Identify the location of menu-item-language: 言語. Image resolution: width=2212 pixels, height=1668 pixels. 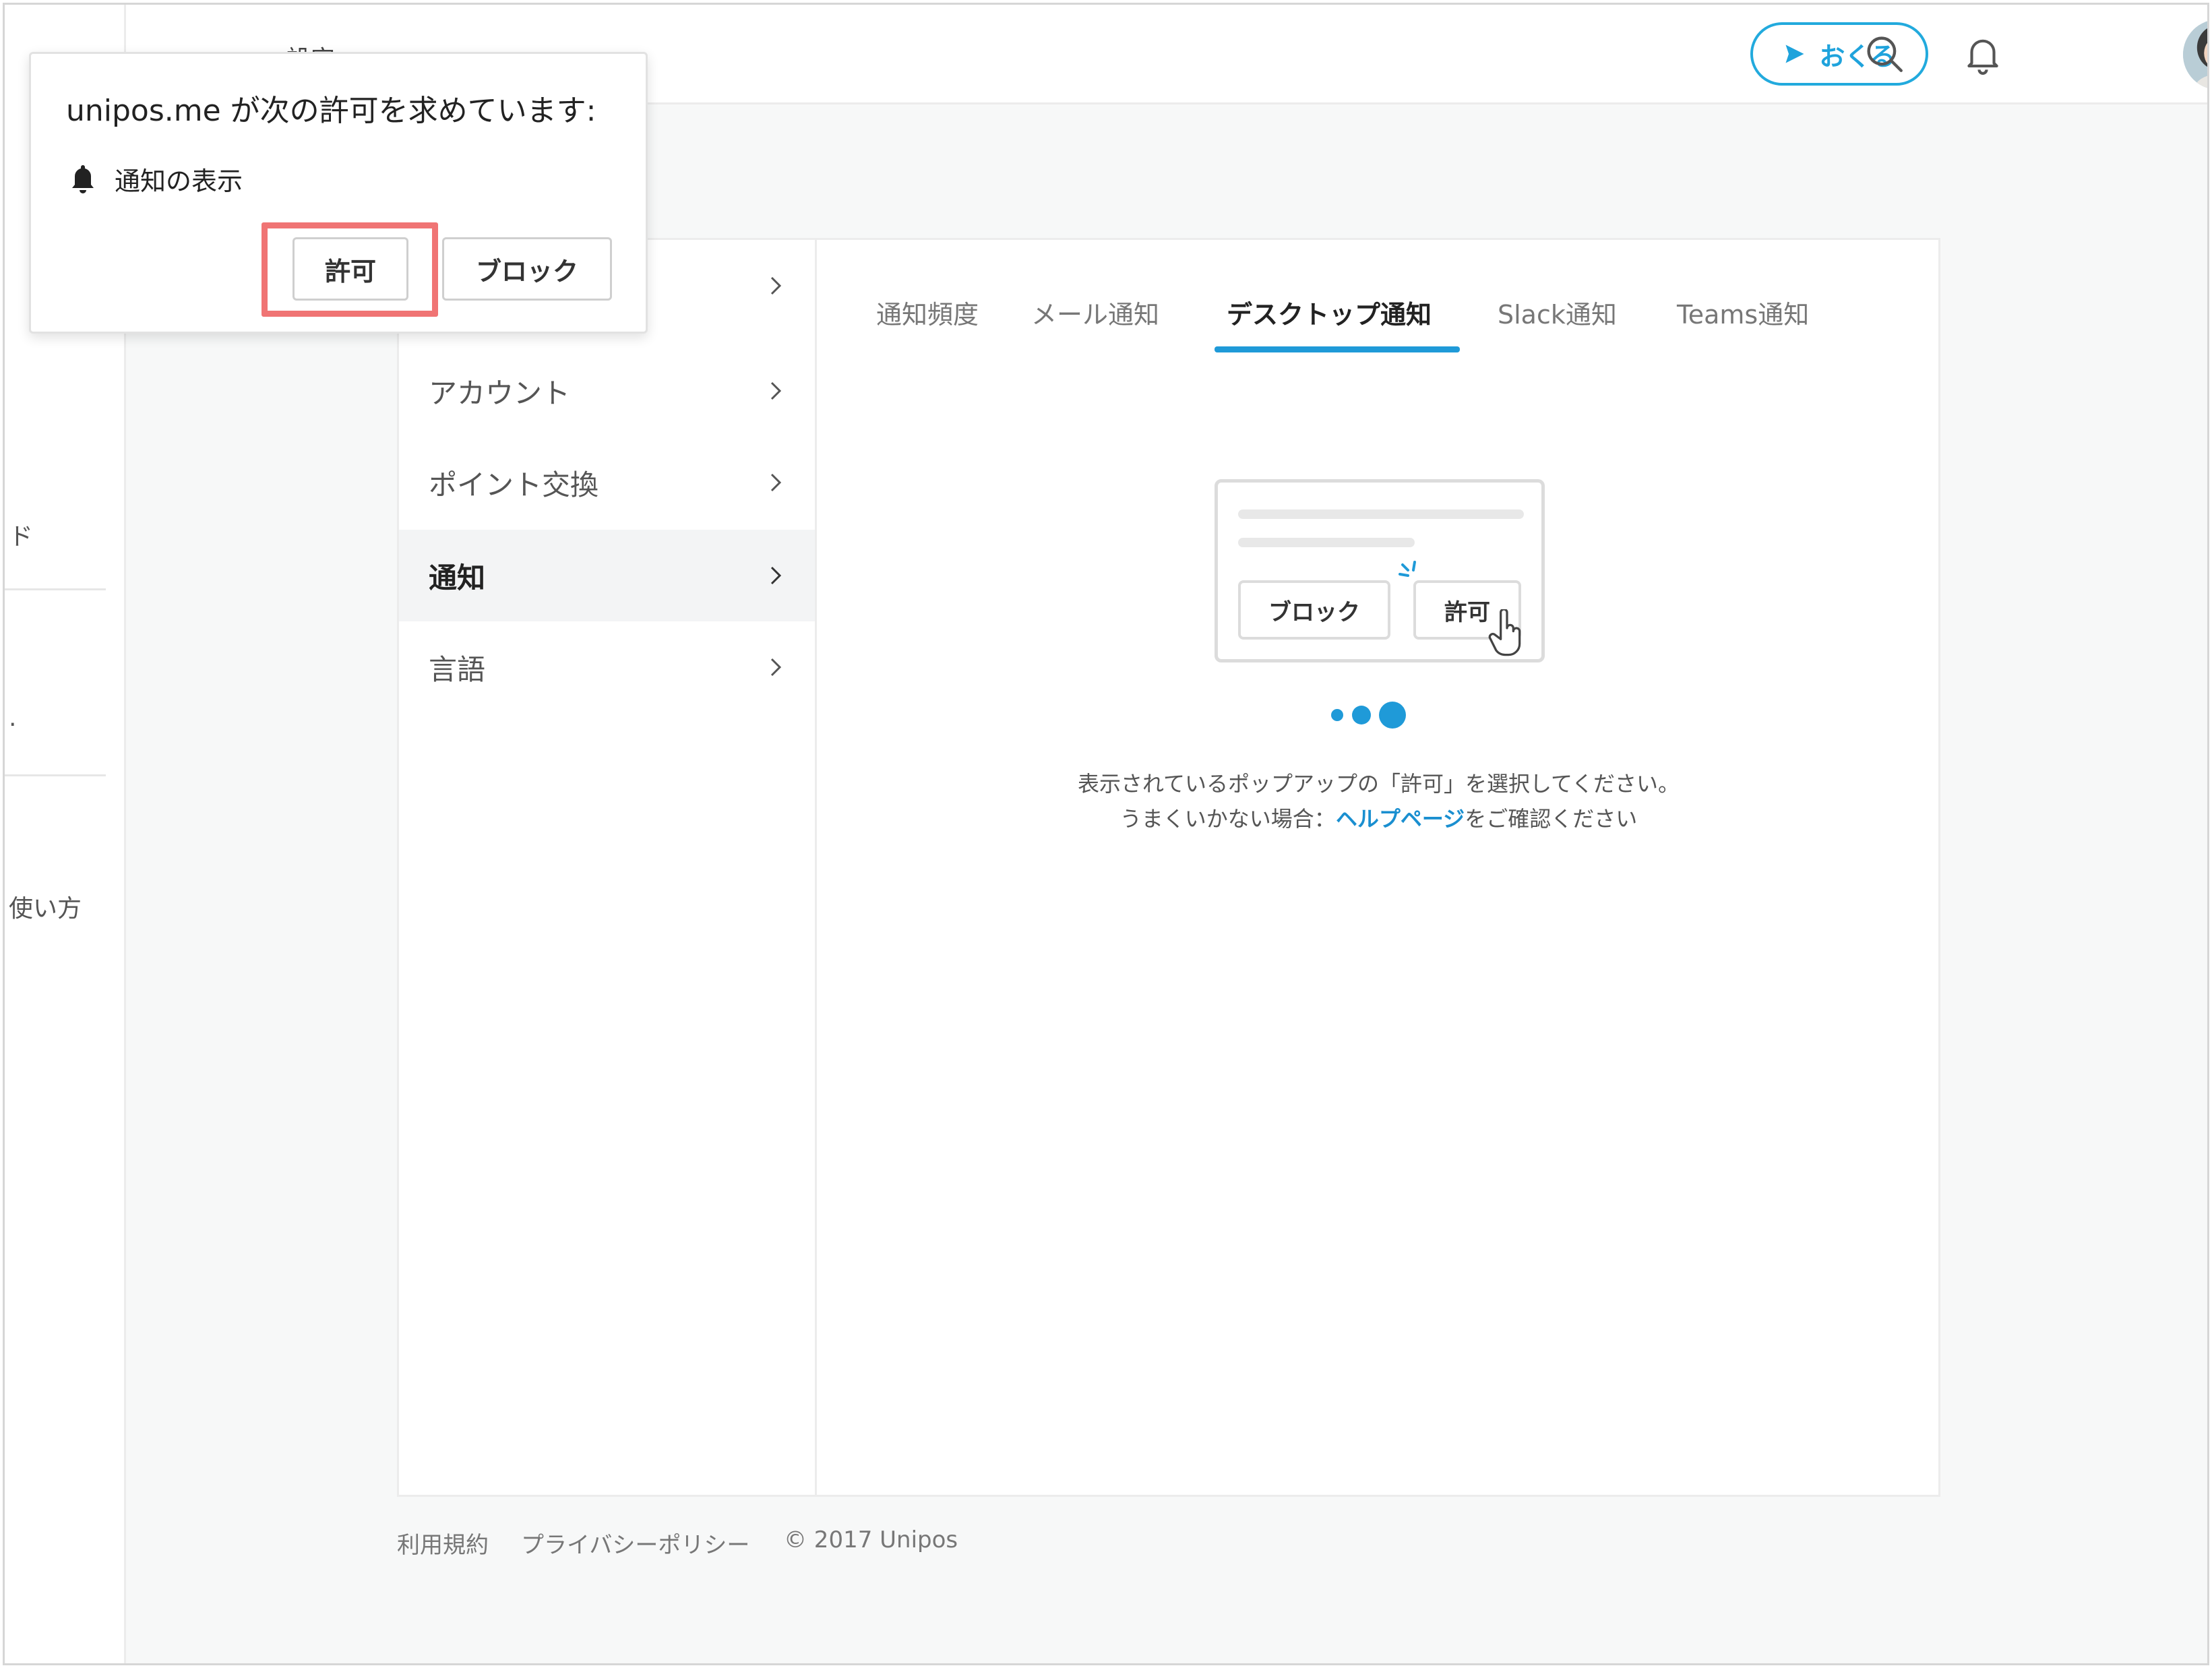
(607, 667).